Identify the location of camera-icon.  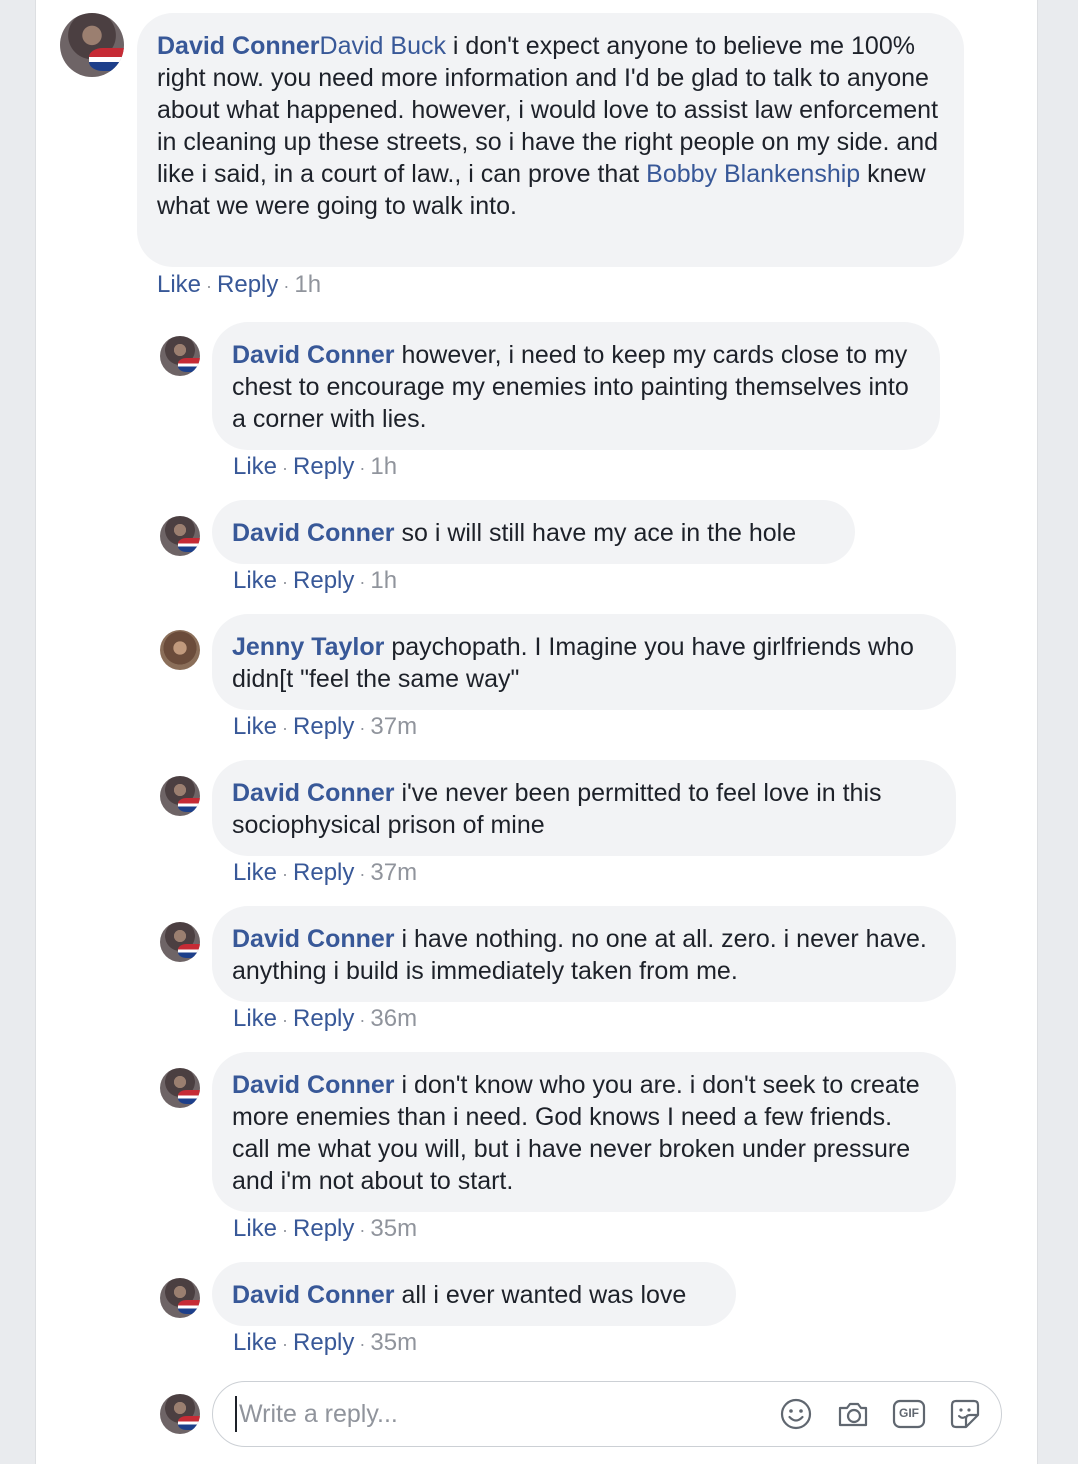
(853, 1414).